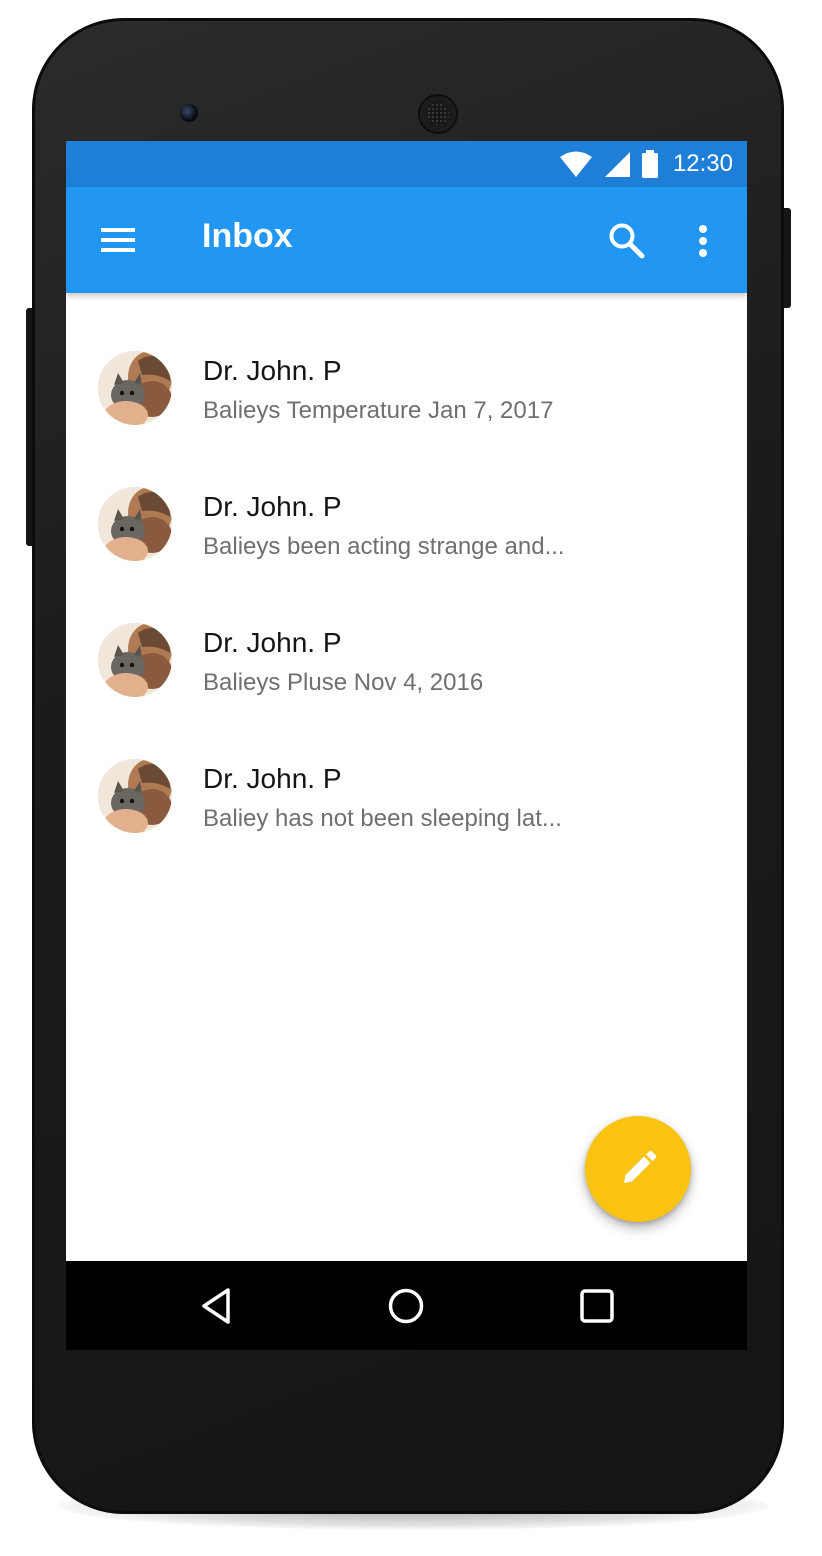 The image size is (822, 1556). I want to click on menu-icon, so click(118, 240).